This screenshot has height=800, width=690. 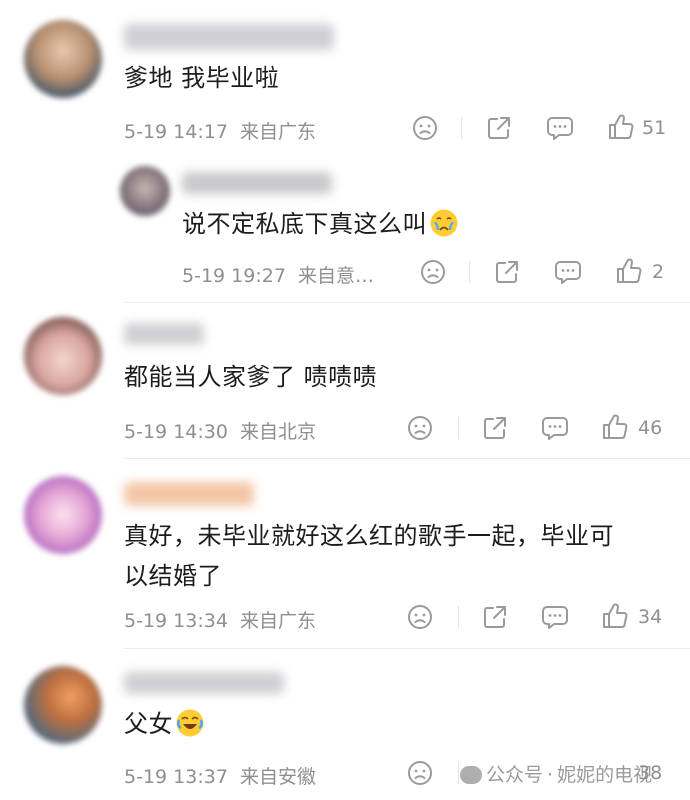 What do you see at coordinates (176, 432) in the screenshot?
I see `comment-time: 5-19 14:30` at bounding box center [176, 432].